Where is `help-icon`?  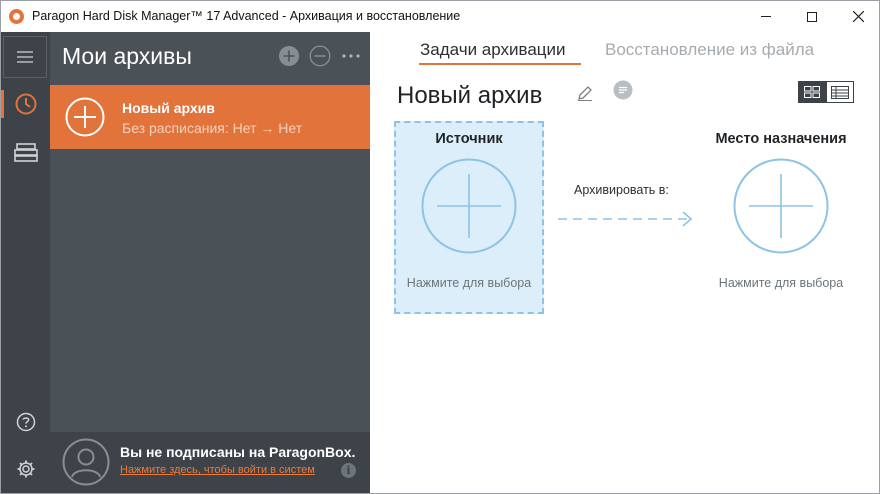 help-icon is located at coordinates (25, 422).